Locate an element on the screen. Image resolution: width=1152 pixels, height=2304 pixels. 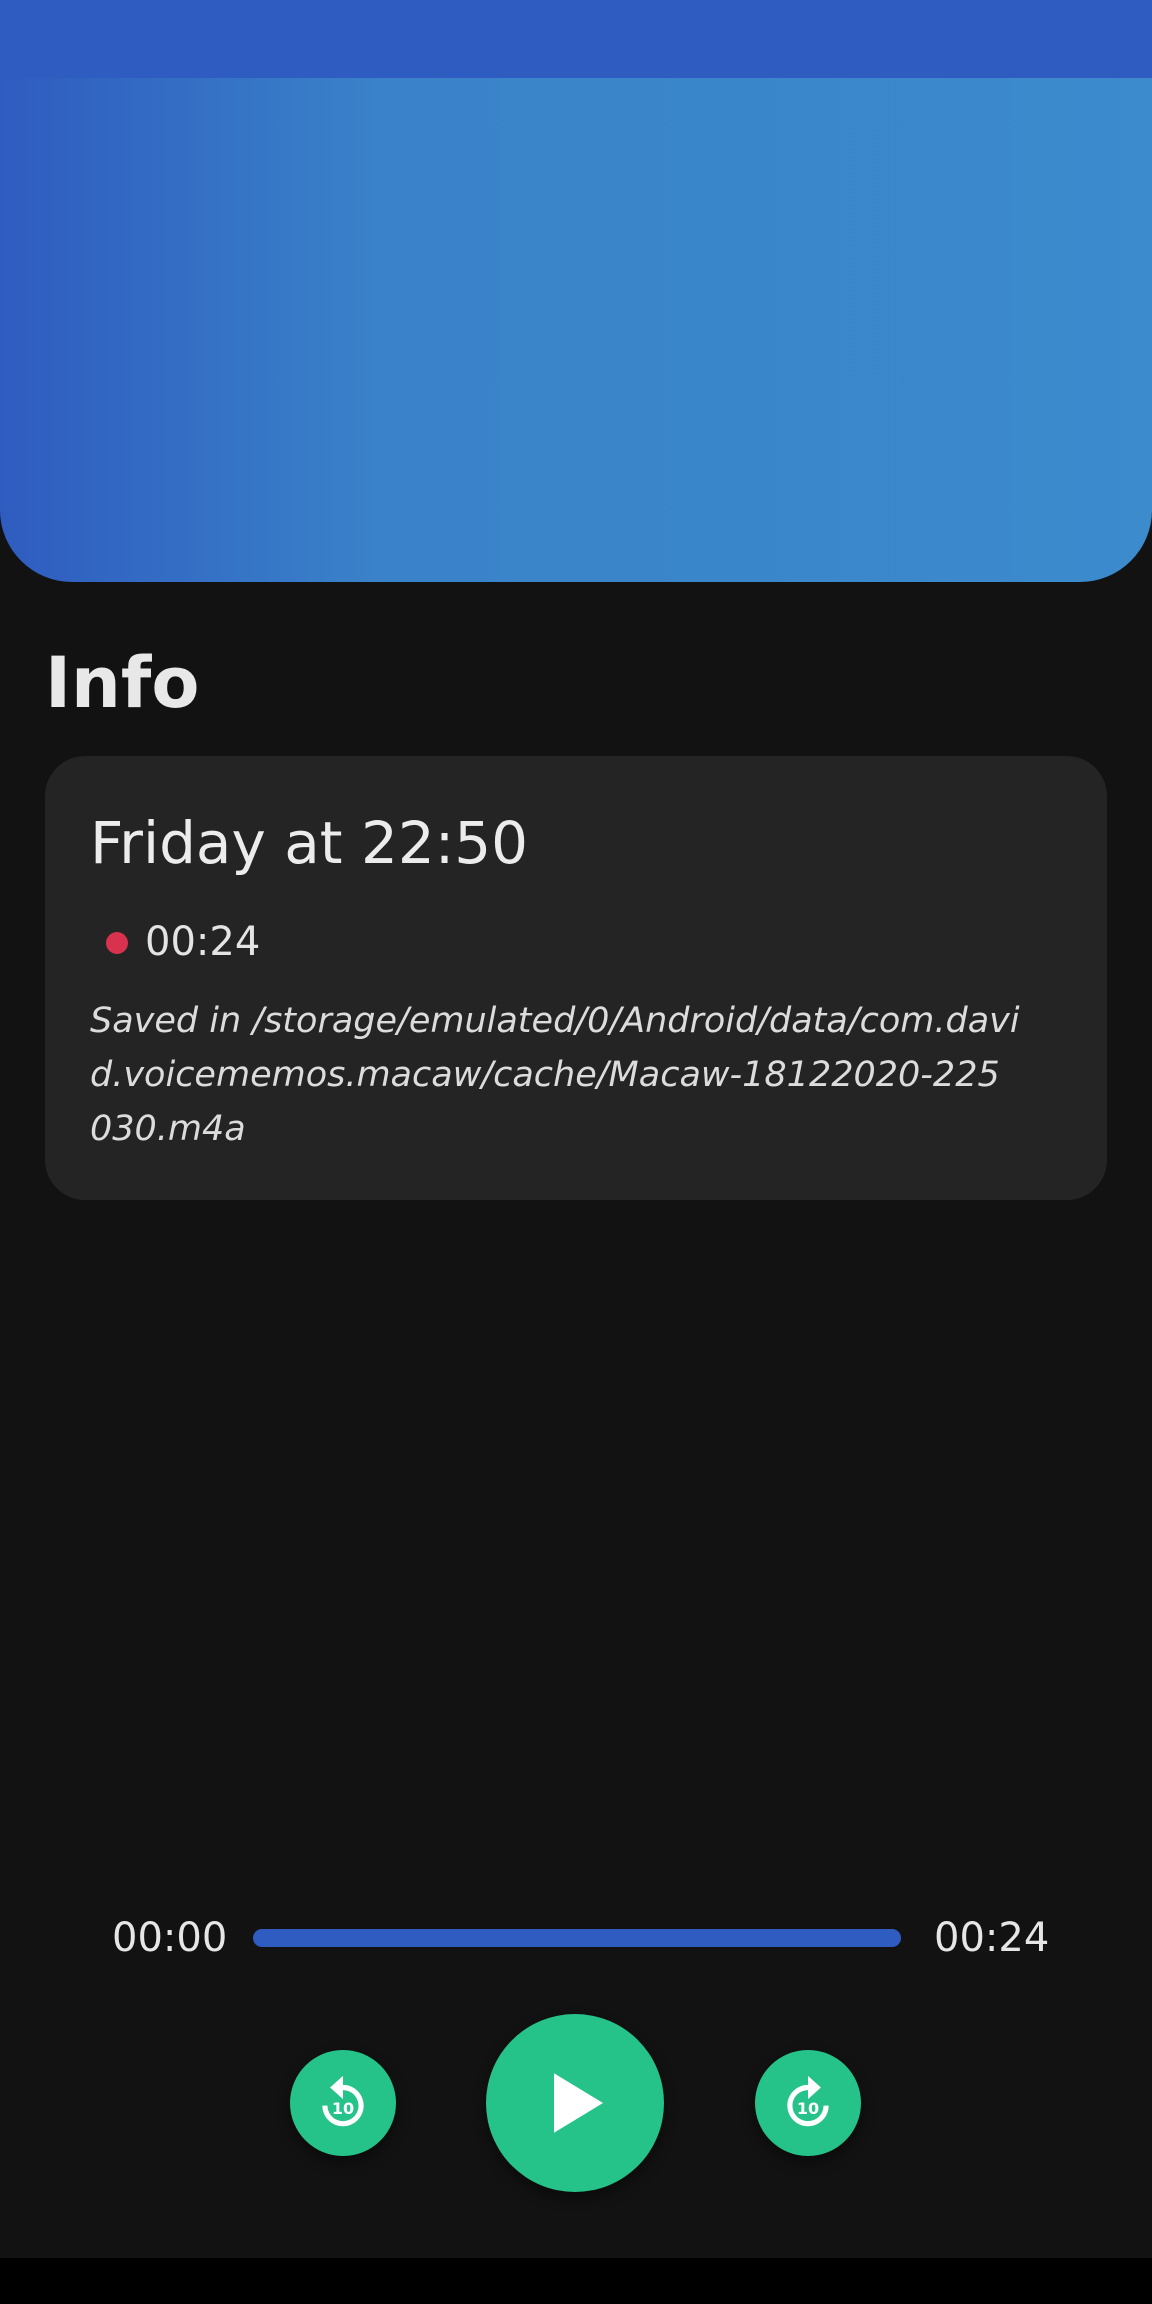
play-button is located at coordinates (575, 2103).